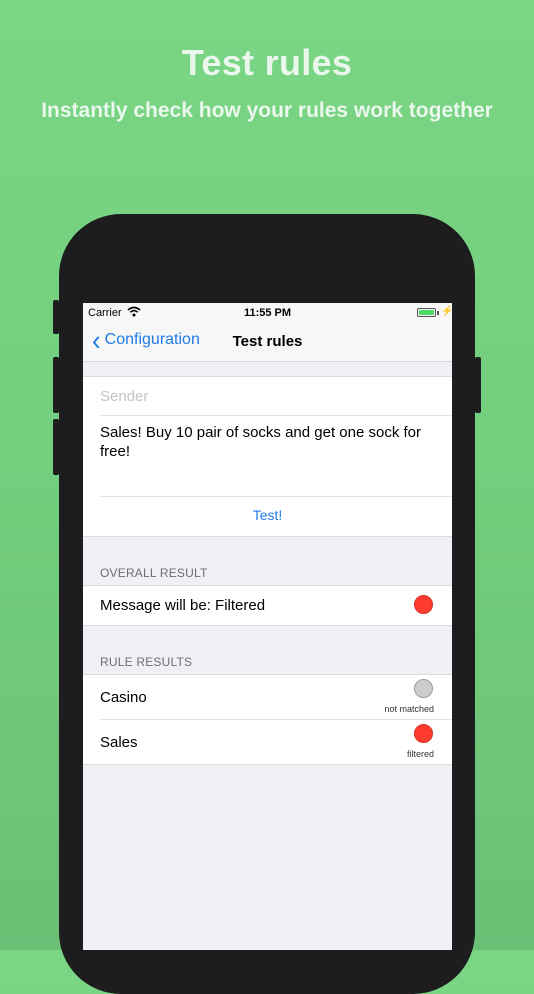 The height and width of the screenshot is (994, 534). What do you see at coordinates (56, 317) in the screenshot?
I see `phone-mute-switch` at bounding box center [56, 317].